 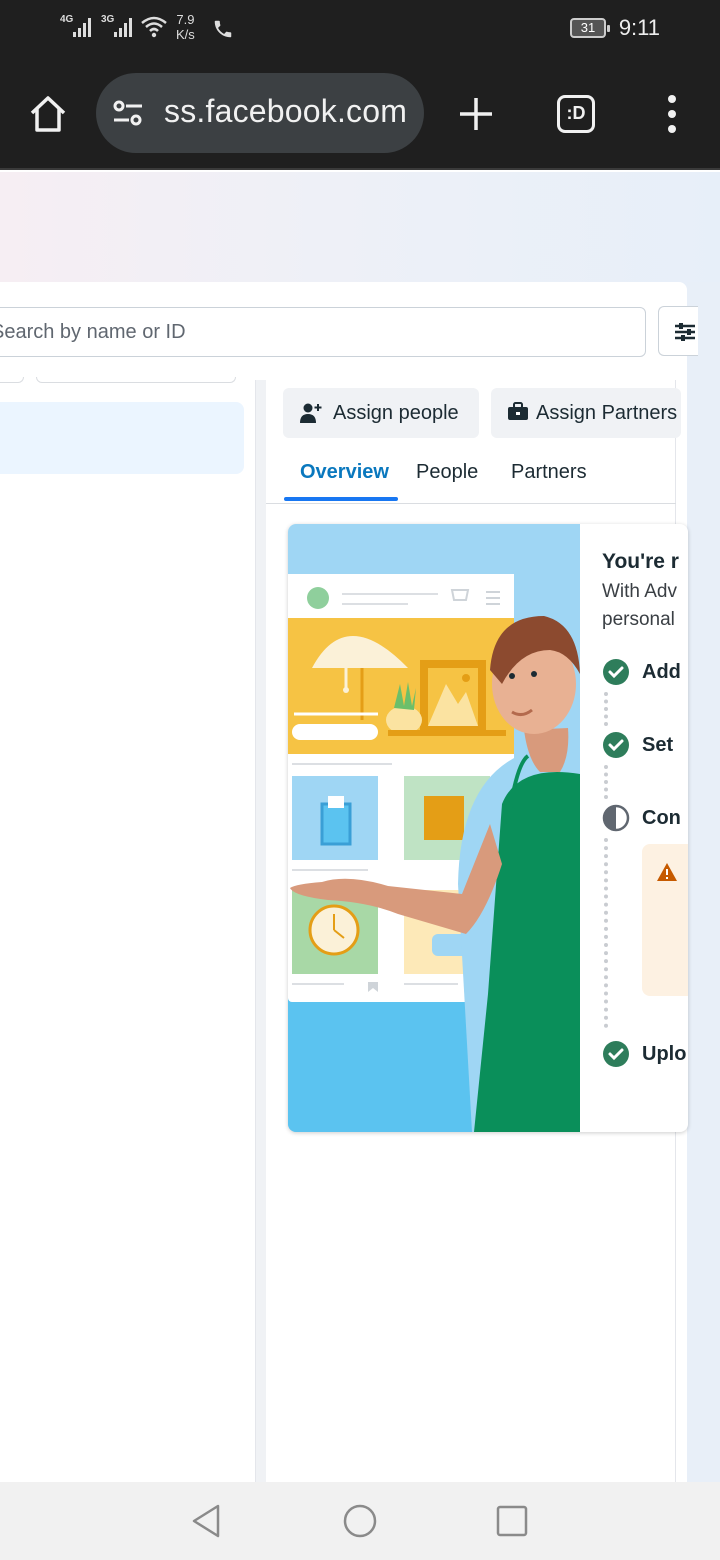 I want to click on step-label: Con, so click(x=661, y=818).